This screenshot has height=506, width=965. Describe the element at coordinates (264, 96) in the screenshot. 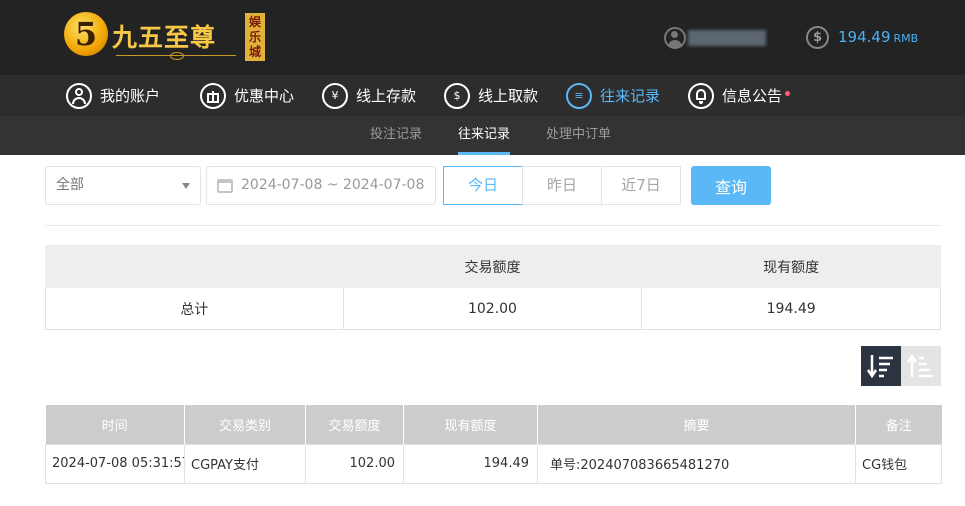

I see `nav-label: 优惠中心` at that location.